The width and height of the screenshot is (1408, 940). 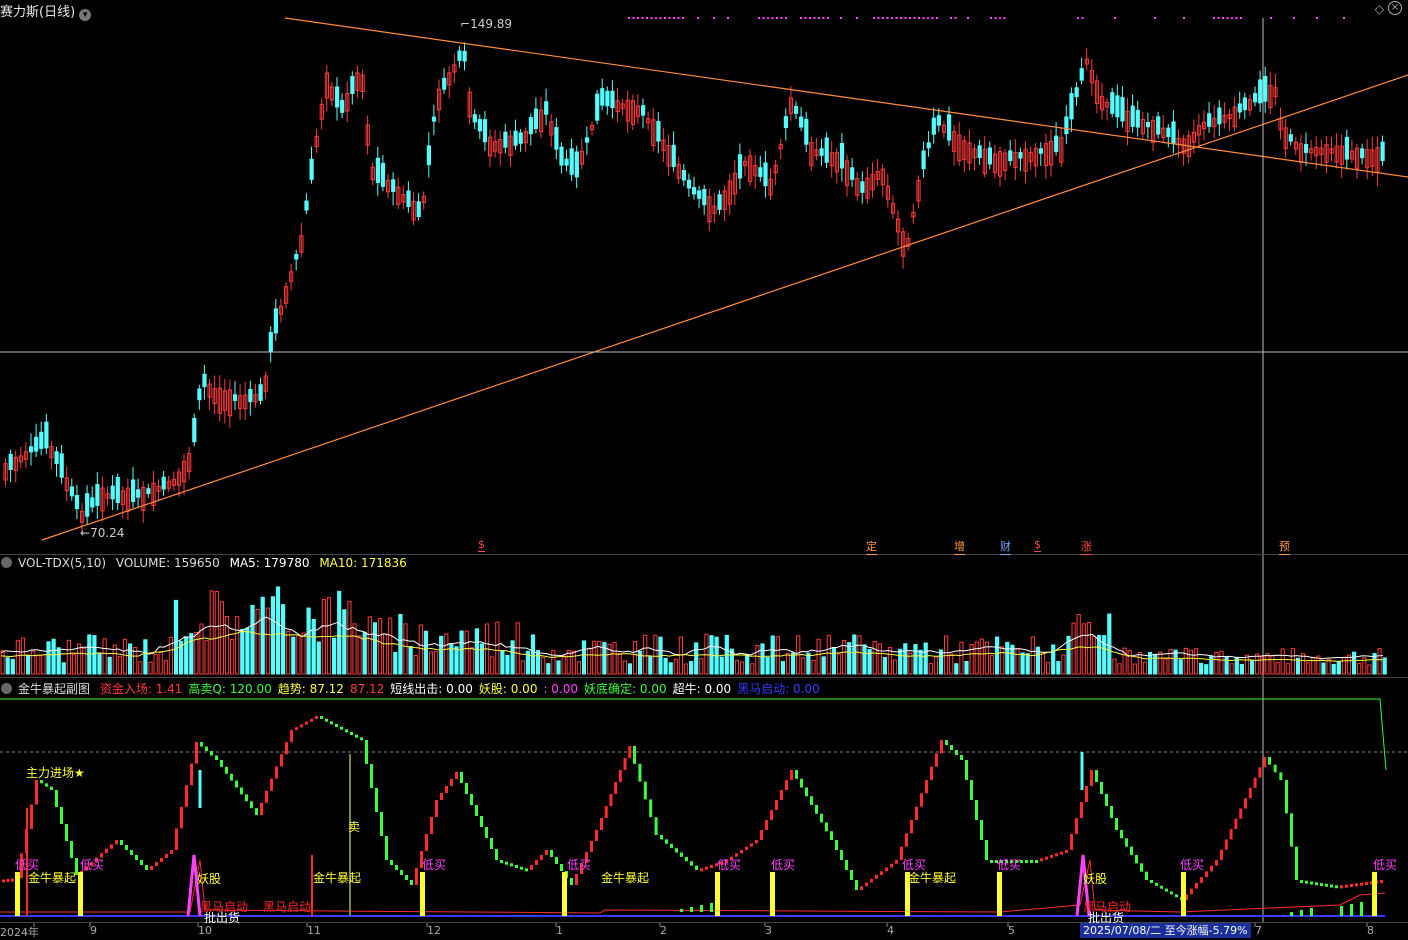 What do you see at coordinates (481, 545) in the screenshot?
I see `event-marker-0: $` at bounding box center [481, 545].